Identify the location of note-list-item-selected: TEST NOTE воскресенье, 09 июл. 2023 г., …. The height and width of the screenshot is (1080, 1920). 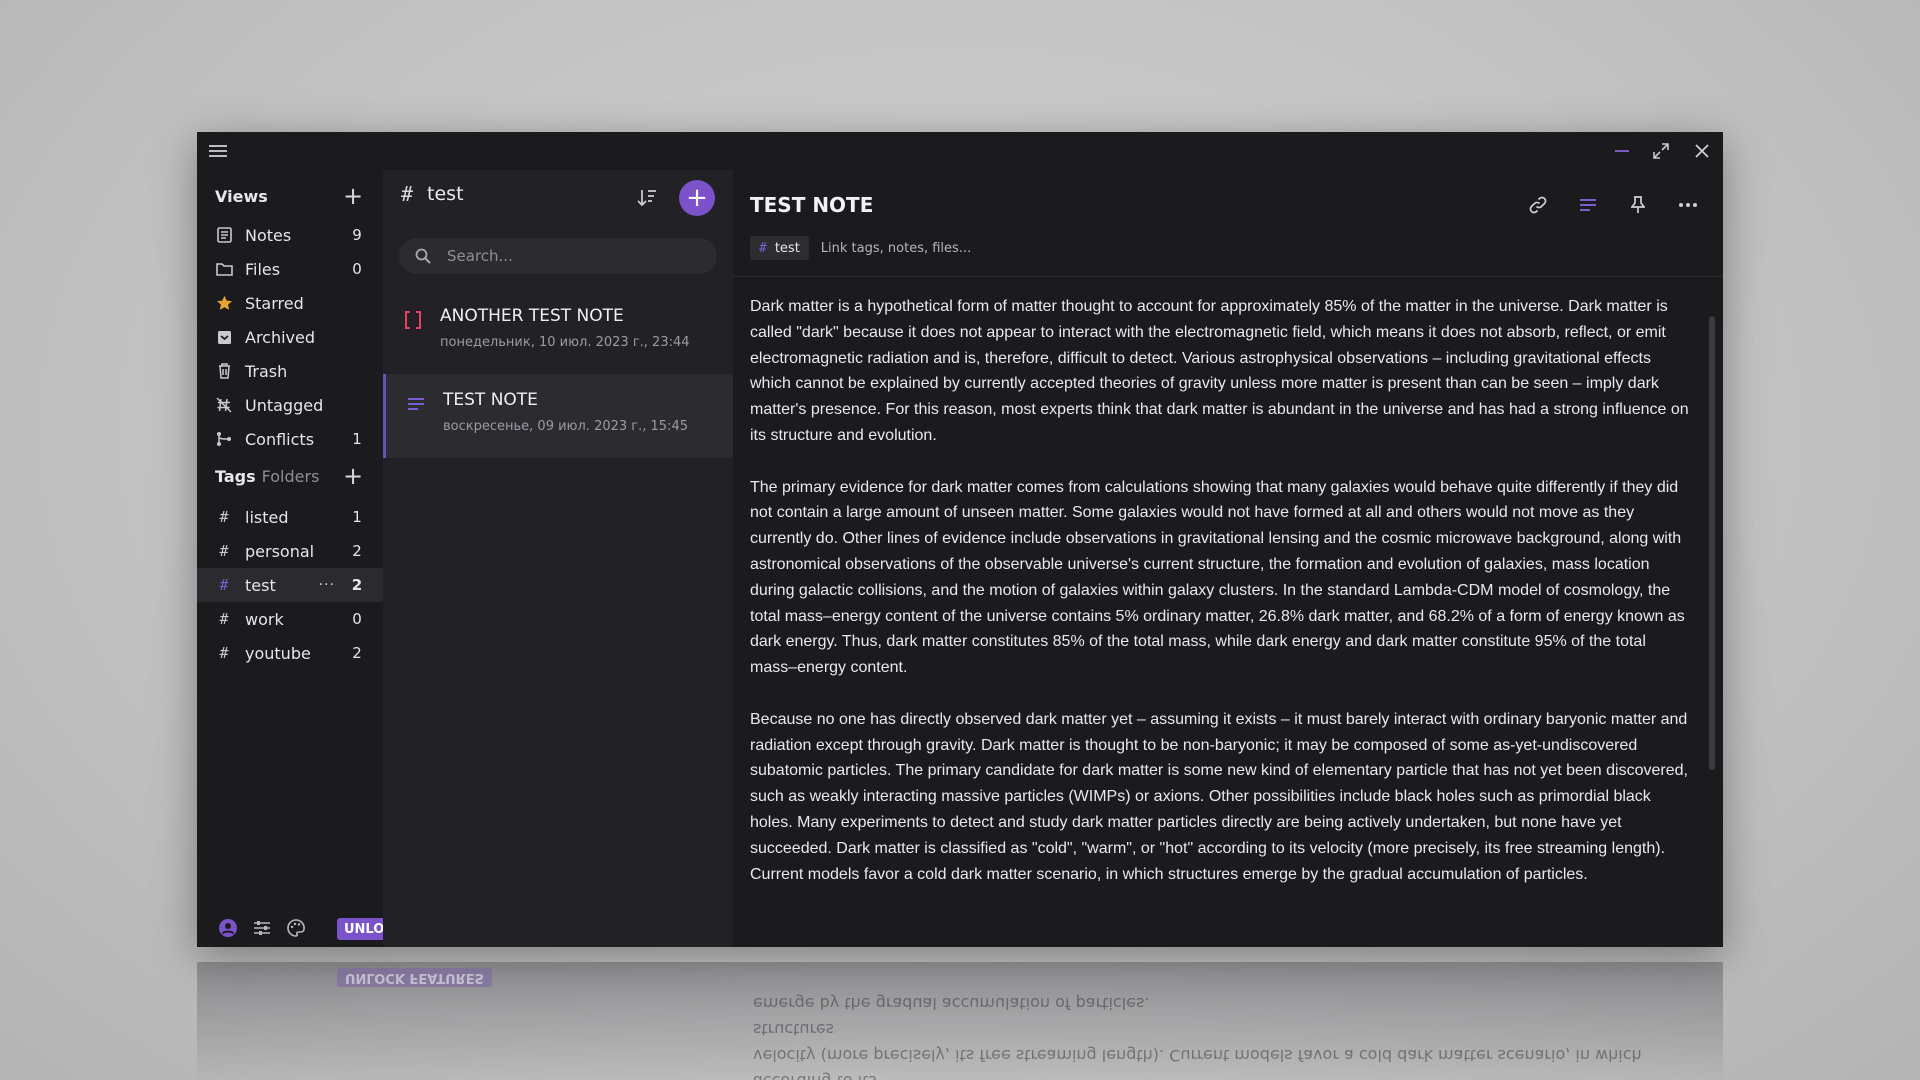
(559, 416).